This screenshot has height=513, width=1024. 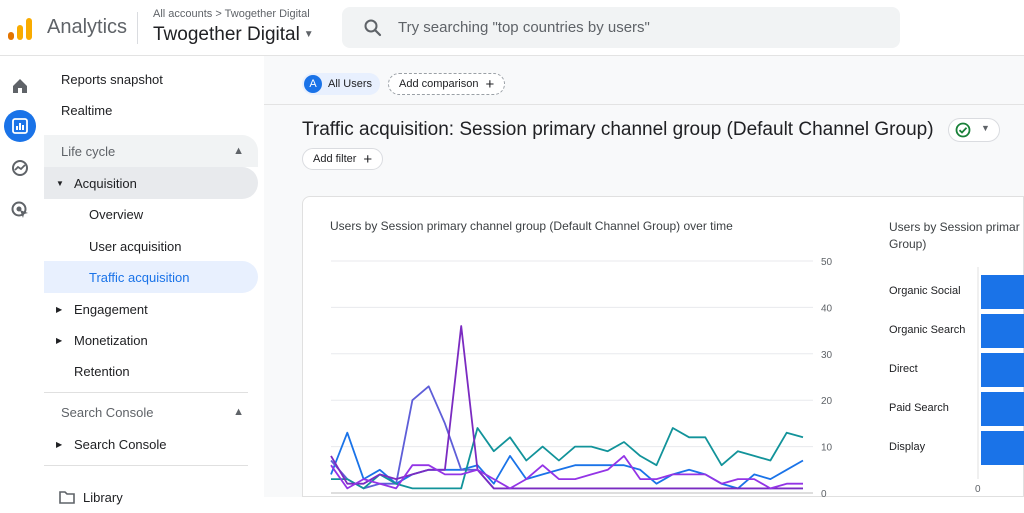 What do you see at coordinates (103, 497) in the screenshot?
I see `library-label: Library` at bounding box center [103, 497].